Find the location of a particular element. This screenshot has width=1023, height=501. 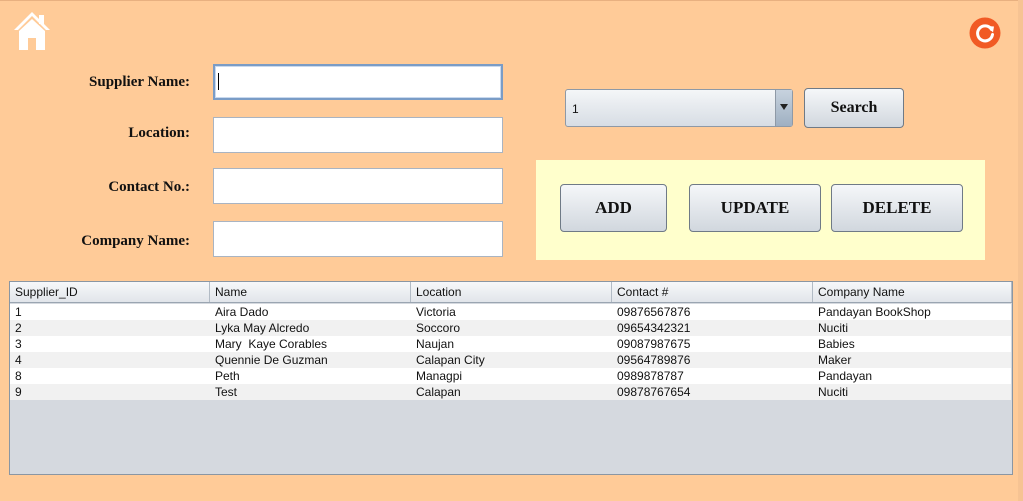

cell-company-name: Maker is located at coordinates (835, 360).